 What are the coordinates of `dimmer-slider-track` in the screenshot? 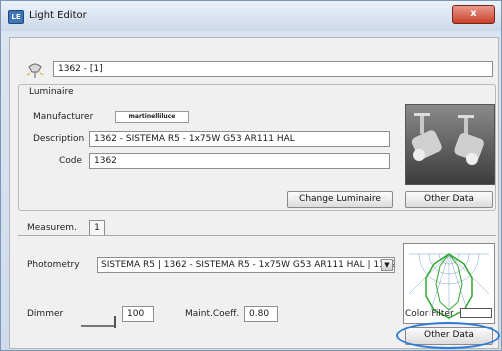 It's located at (98, 326).